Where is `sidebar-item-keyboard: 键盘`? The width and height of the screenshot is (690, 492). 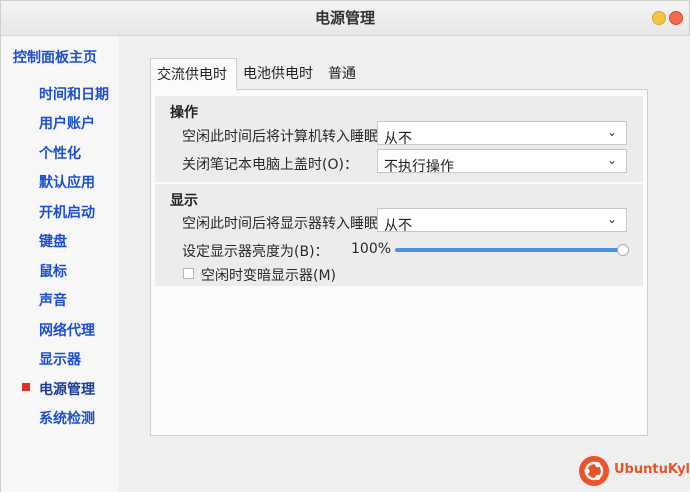
sidebar-item-keyboard: 键盘 is located at coordinates (53, 241).